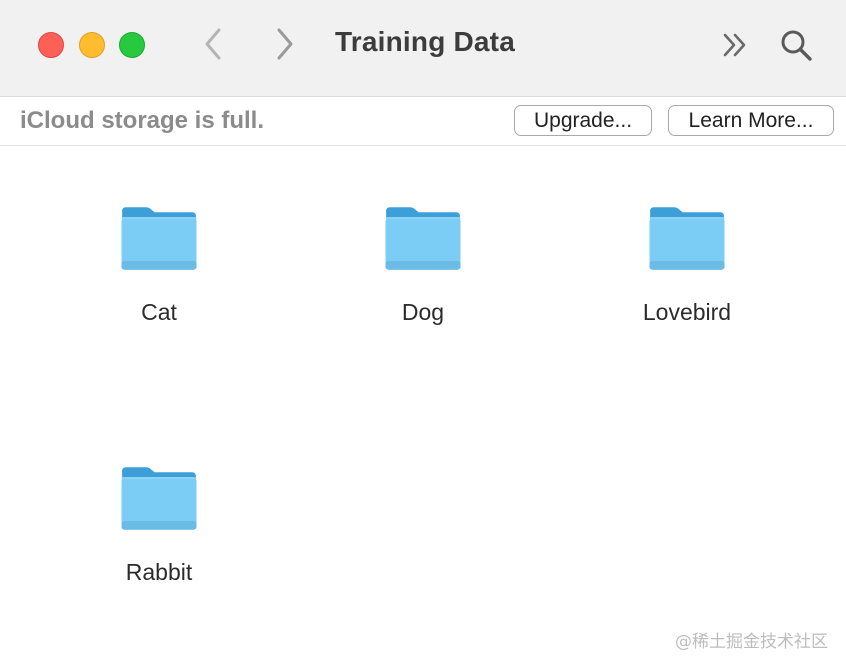 The height and width of the screenshot is (670, 846). I want to click on folder-item: Cat, so click(159, 236).